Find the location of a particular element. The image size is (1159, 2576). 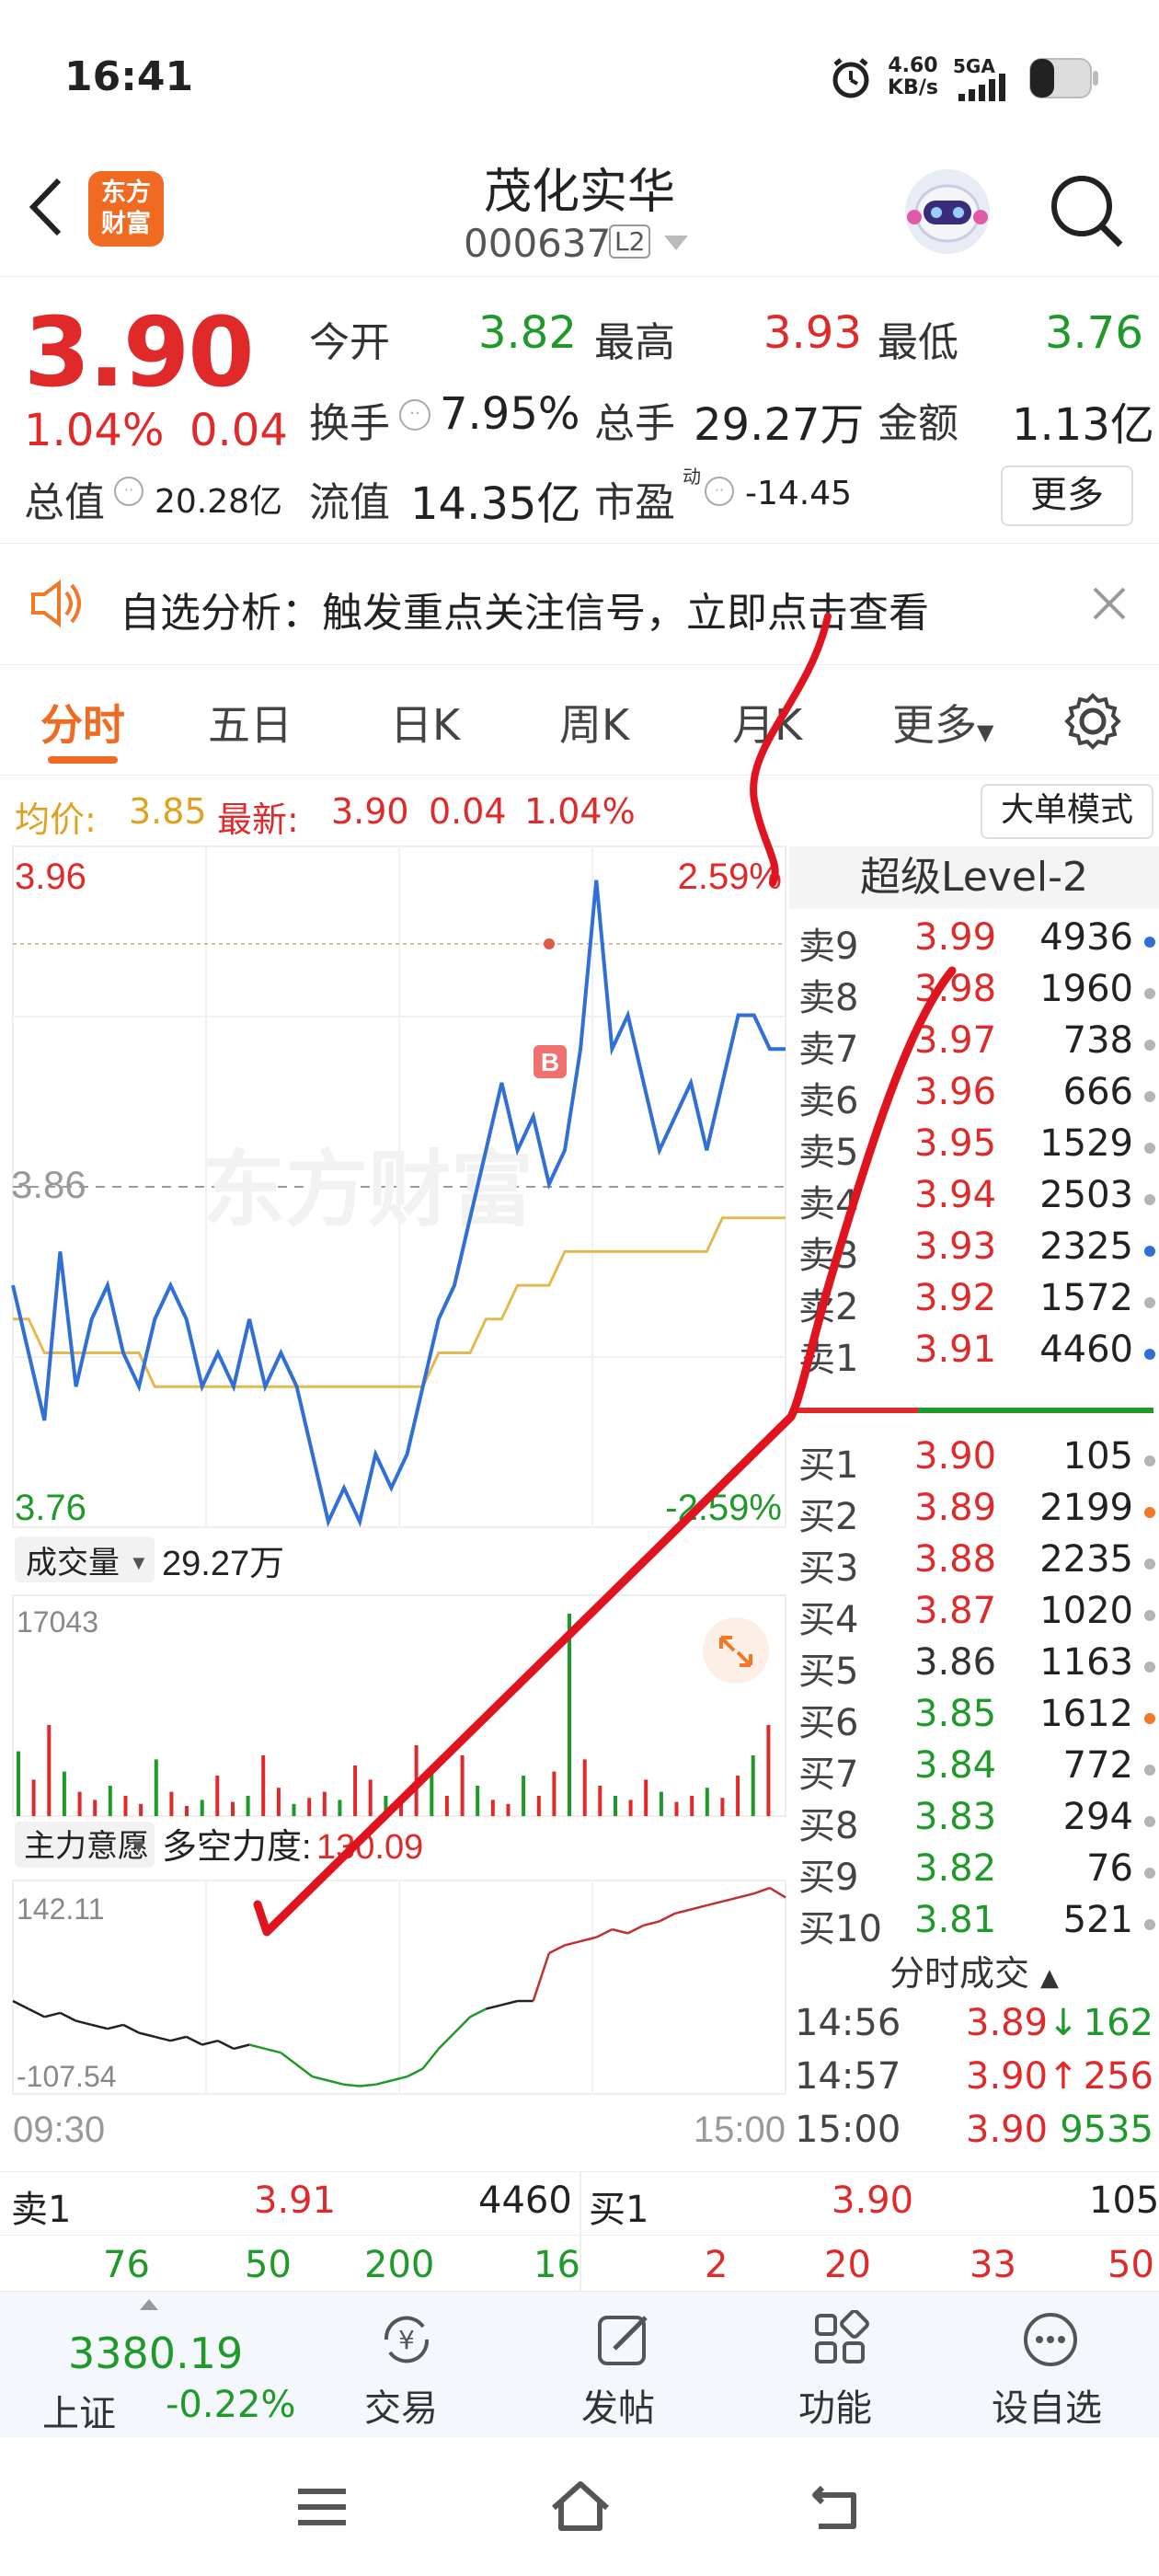

volume-value: 29.27万 is located at coordinates (779, 425).